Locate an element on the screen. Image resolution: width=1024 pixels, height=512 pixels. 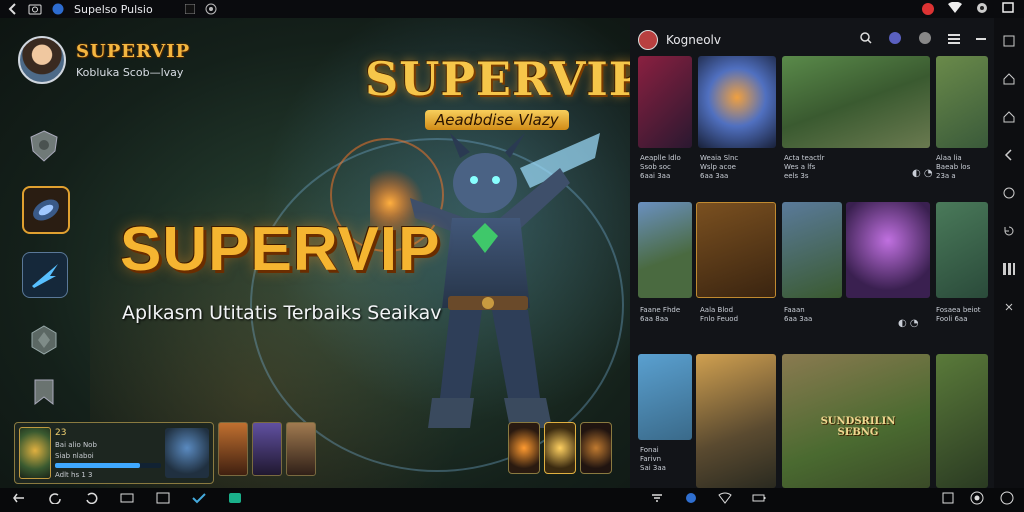
screenshot-icon is located at coordinates (35, 9).